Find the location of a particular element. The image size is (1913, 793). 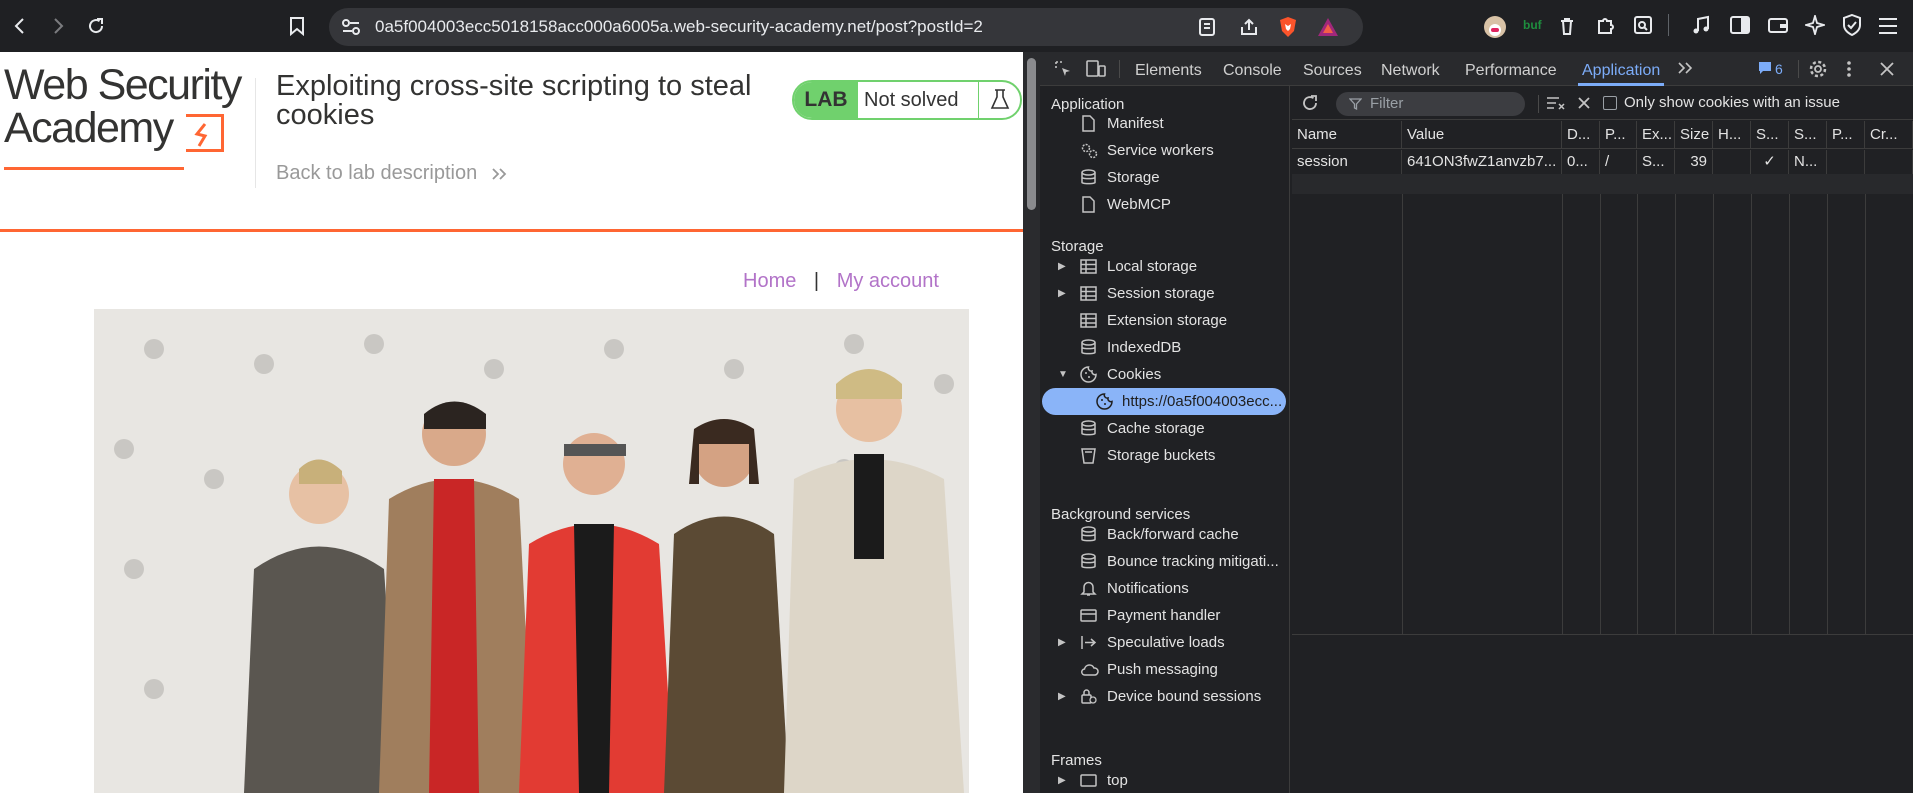

bookmark-icon is located at coordinates (297, 26).